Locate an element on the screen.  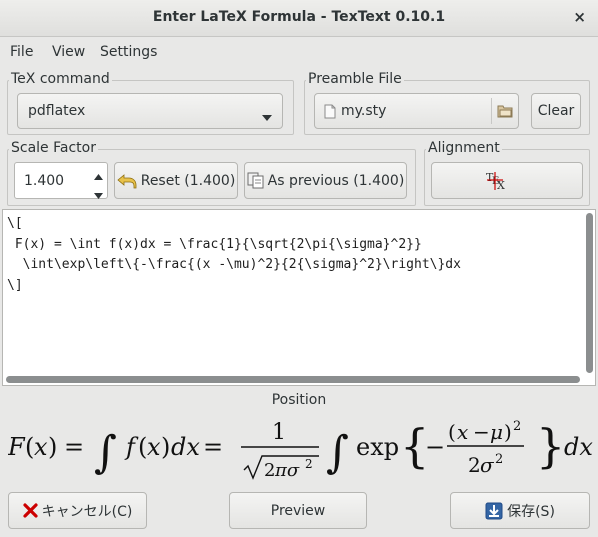
close-window-button: × is located at coordinates (579, 17).